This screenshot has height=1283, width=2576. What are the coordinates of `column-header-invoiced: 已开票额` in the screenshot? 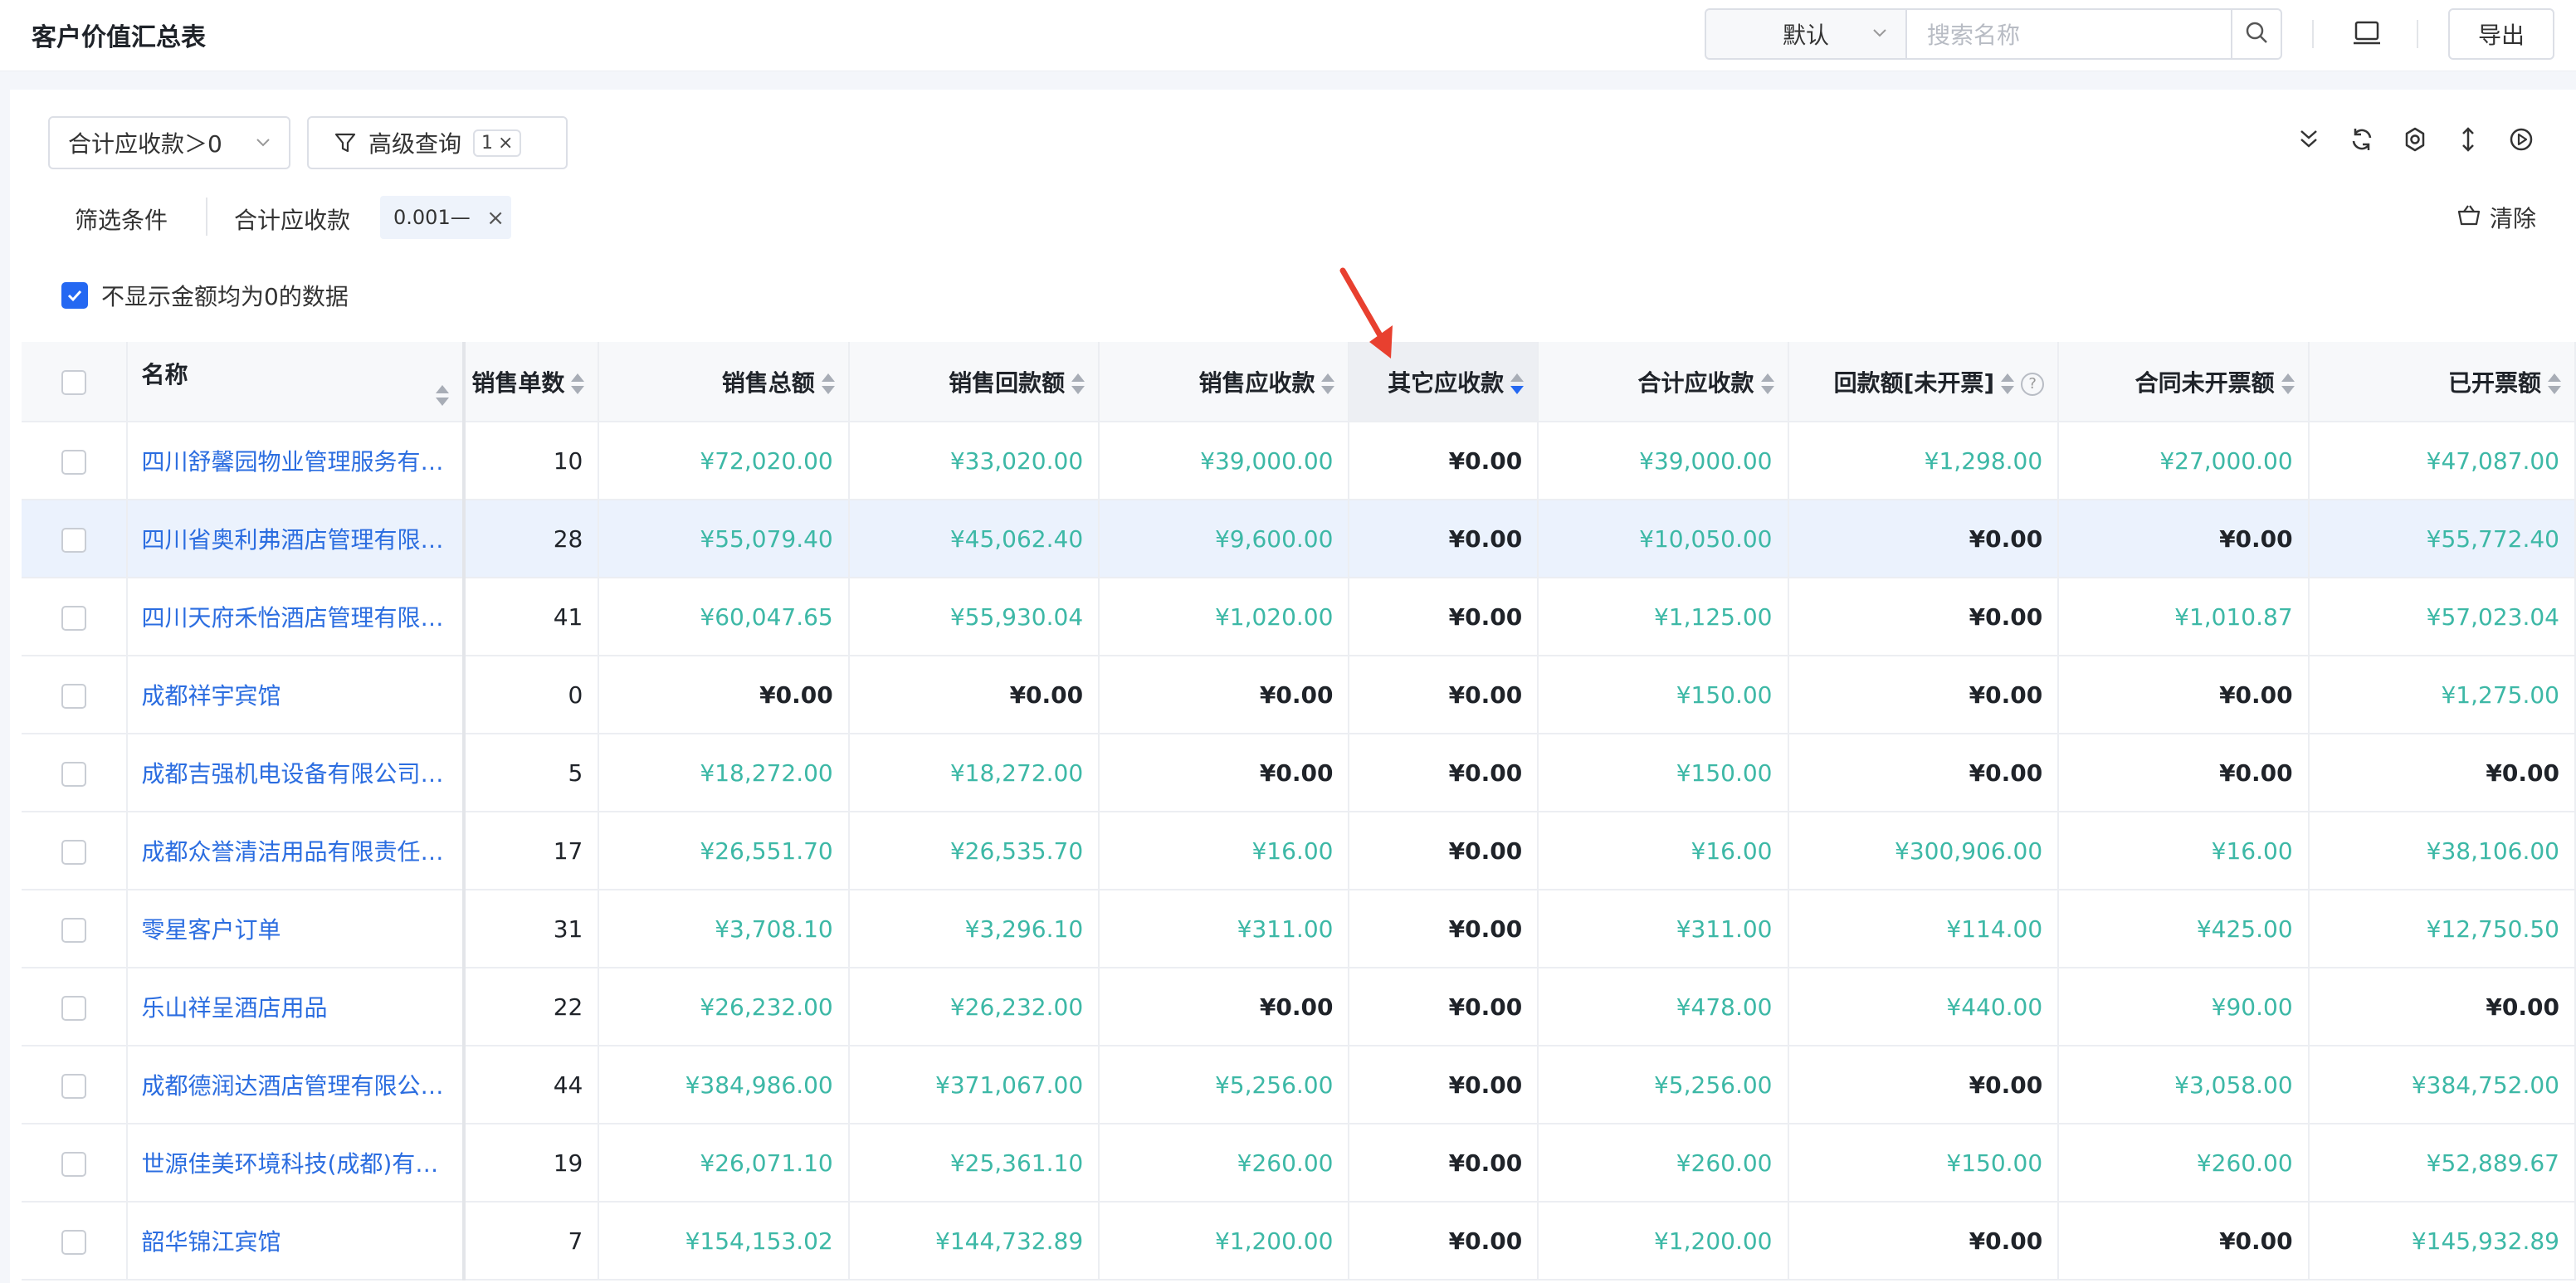 It's located at (2442, 382).